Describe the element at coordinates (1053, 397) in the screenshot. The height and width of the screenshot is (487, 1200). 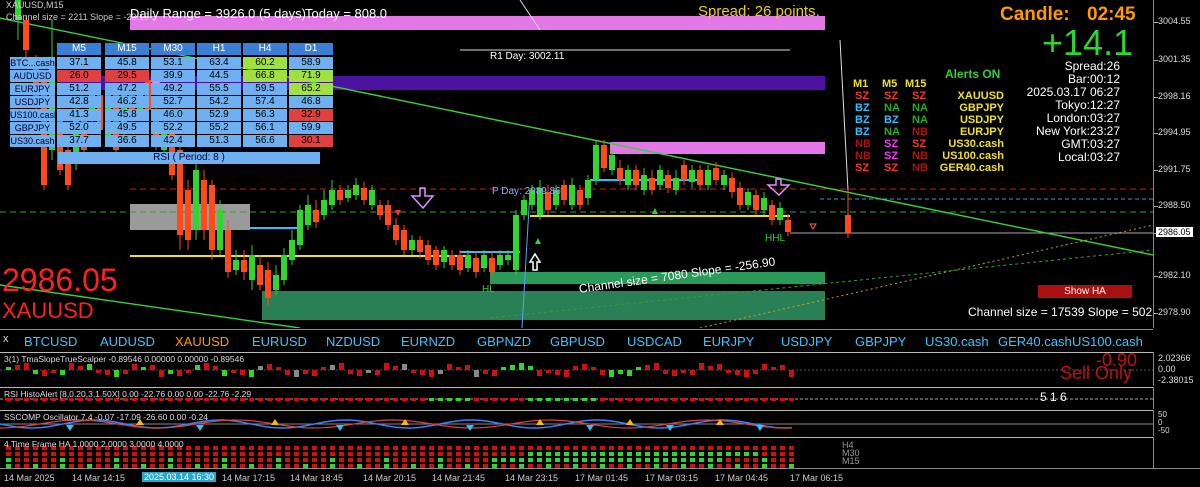
I see `rsi-histo-numbers: 5 1 6` at that location.